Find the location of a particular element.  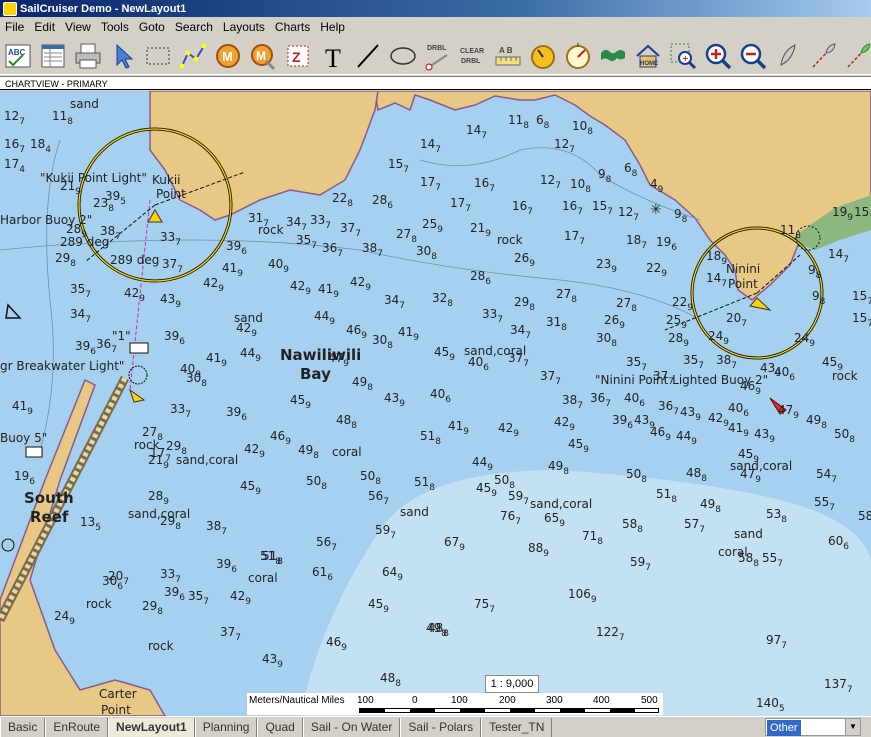

mark-m-shadow-icon: M is located at coordinates (263, 56).